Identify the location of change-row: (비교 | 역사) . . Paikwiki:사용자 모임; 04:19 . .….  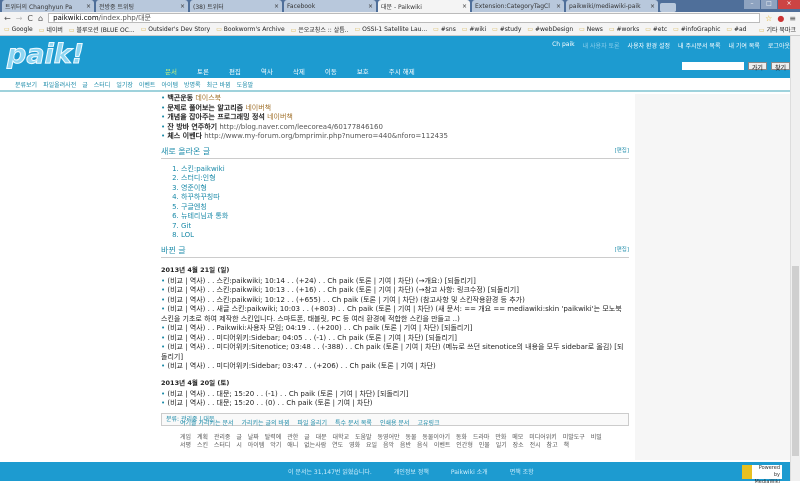
(395, 329).